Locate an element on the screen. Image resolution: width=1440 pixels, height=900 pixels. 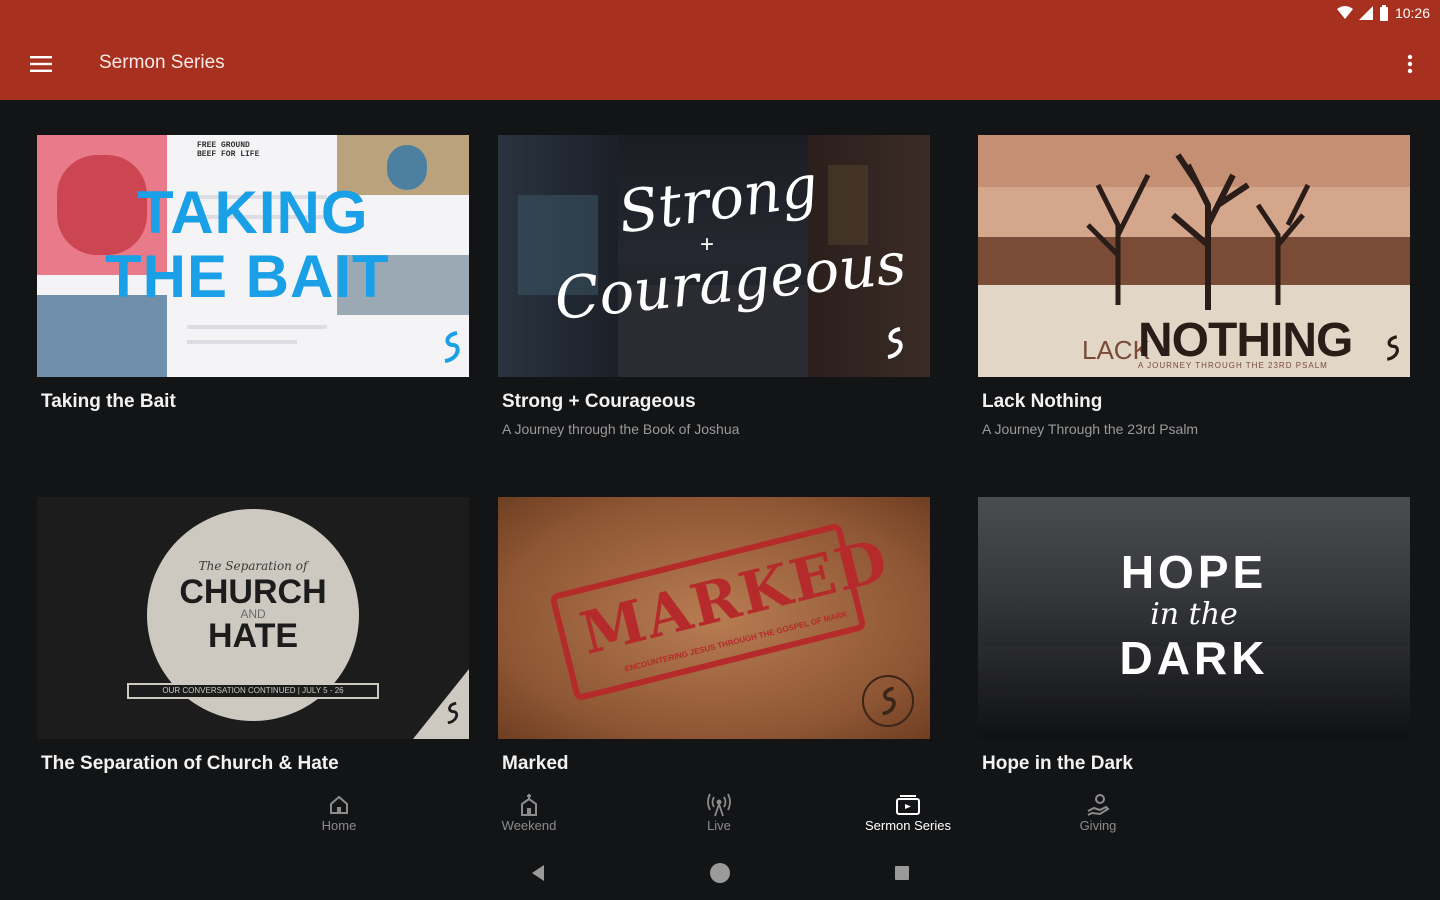
art-line: FREE GROUND is located at coordinates (223, 145).